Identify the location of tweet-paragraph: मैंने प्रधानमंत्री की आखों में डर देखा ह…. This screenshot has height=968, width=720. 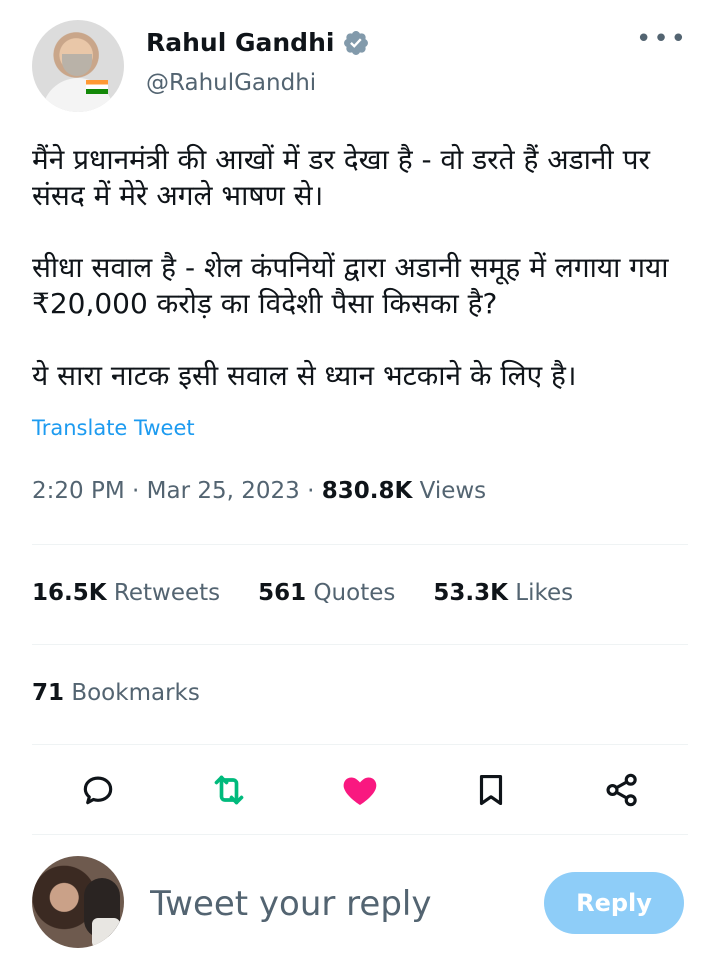
(341, 177).